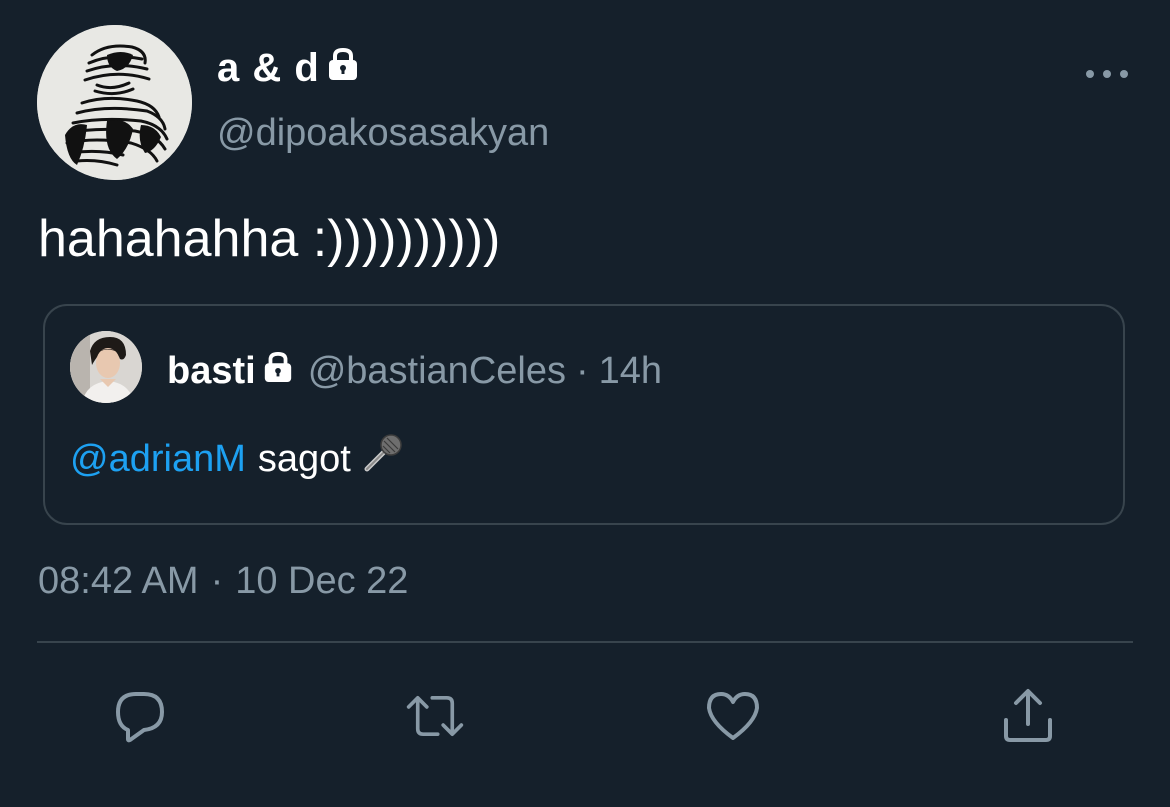 The height and width of the screenshot is (807, 1170). I want to click on quoted-tweet-body: @adrianM sagot, so click(237, 458).